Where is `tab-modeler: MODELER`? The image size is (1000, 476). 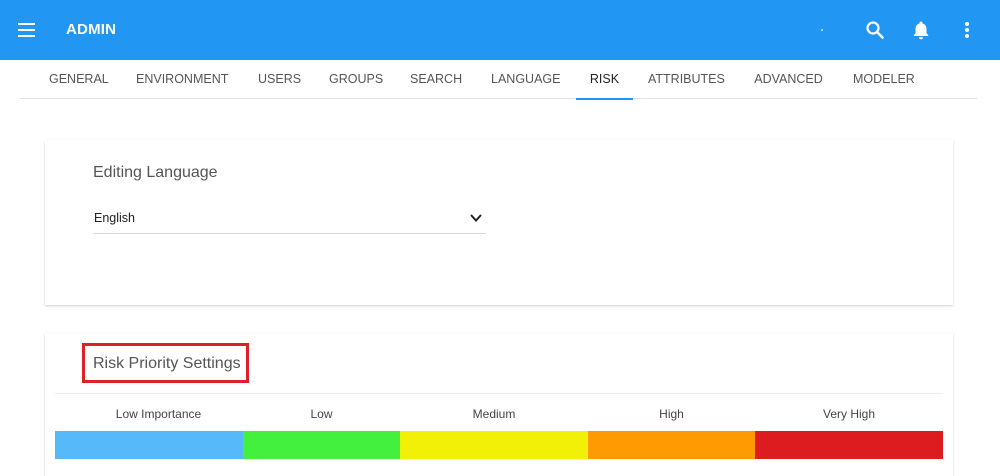 tab-modeler: MODELER is located at coordinates (884, 79).